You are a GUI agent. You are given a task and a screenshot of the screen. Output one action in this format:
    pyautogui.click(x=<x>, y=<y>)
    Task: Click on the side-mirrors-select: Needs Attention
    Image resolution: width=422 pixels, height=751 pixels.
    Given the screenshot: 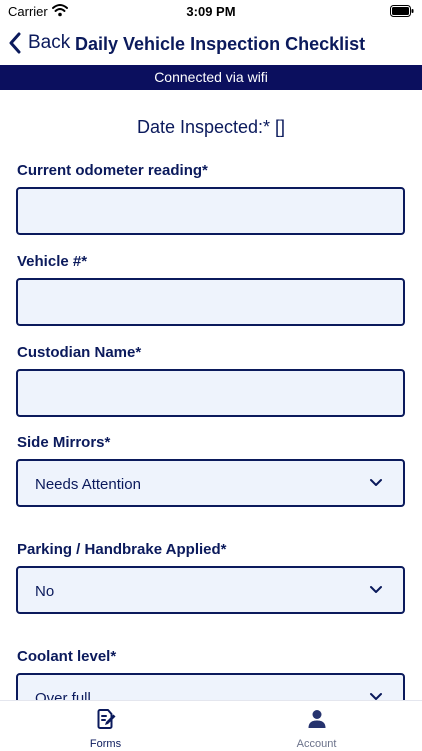 What is the action you would take?
    pyautogui.click(x=210, y=483)
    